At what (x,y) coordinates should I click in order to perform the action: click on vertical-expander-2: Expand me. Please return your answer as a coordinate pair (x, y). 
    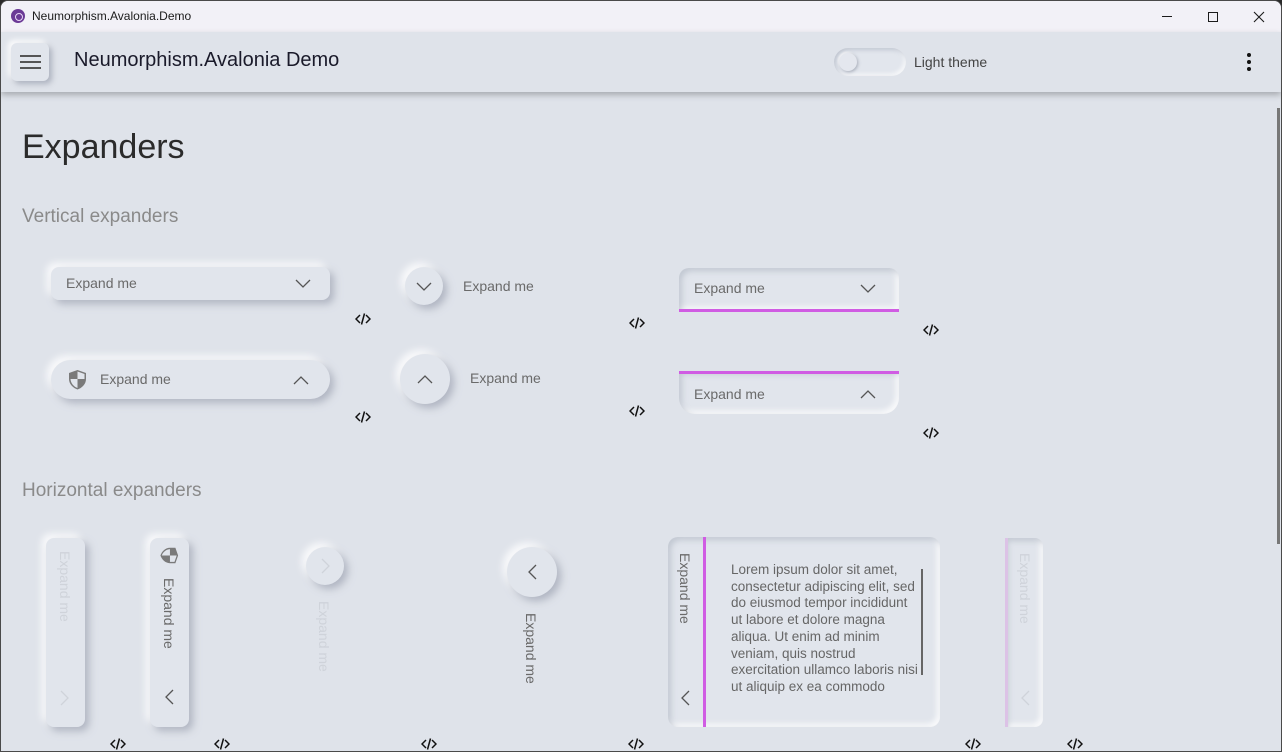
    Looking at the image, I should click on (190, 379).